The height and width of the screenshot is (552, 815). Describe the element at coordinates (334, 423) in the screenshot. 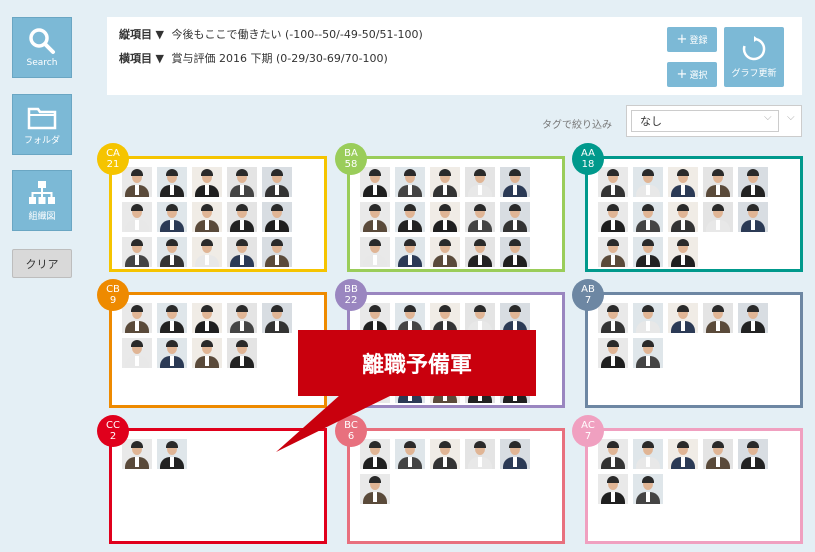

I see `callout-pointer` at that location.